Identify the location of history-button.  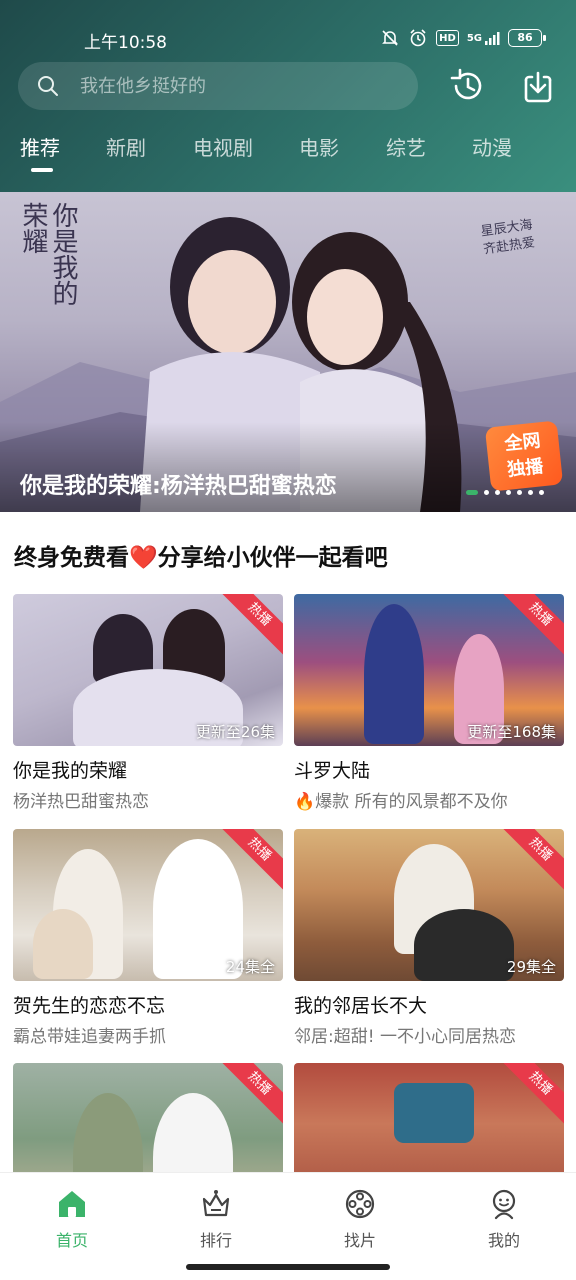
(468, 86).